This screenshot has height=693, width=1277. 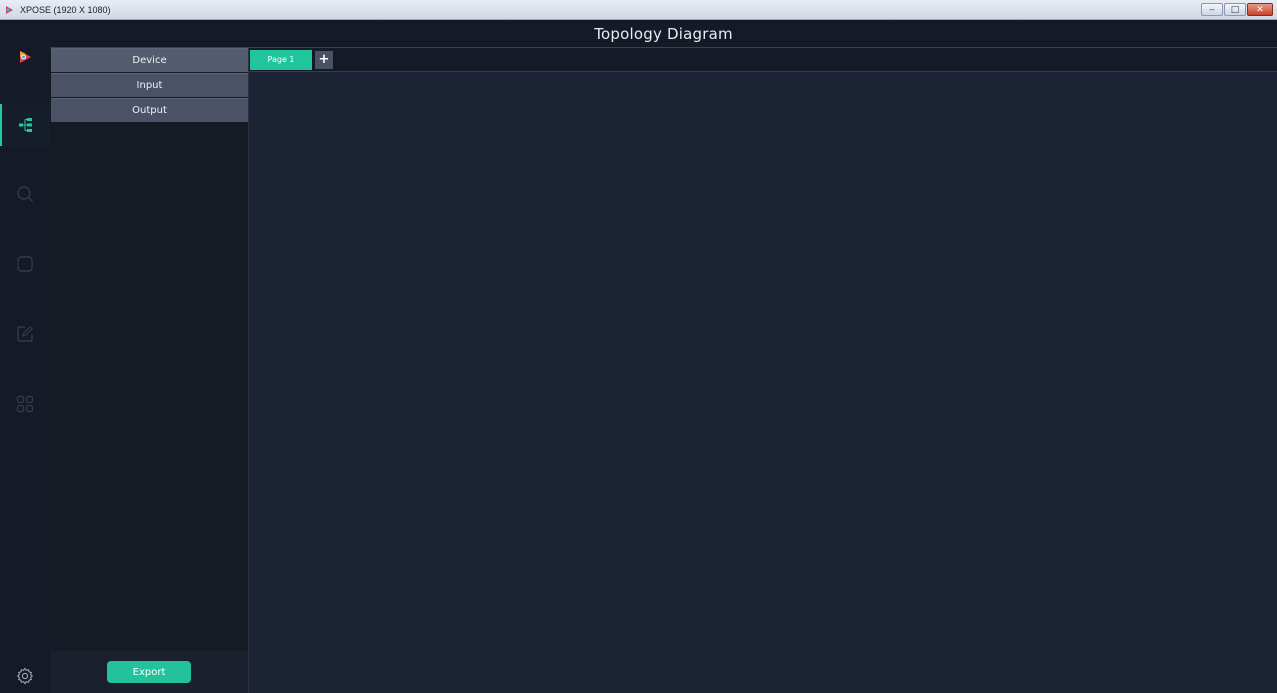 I want to click on sidebar-tab-input: Input, so click(x=149, y=85).